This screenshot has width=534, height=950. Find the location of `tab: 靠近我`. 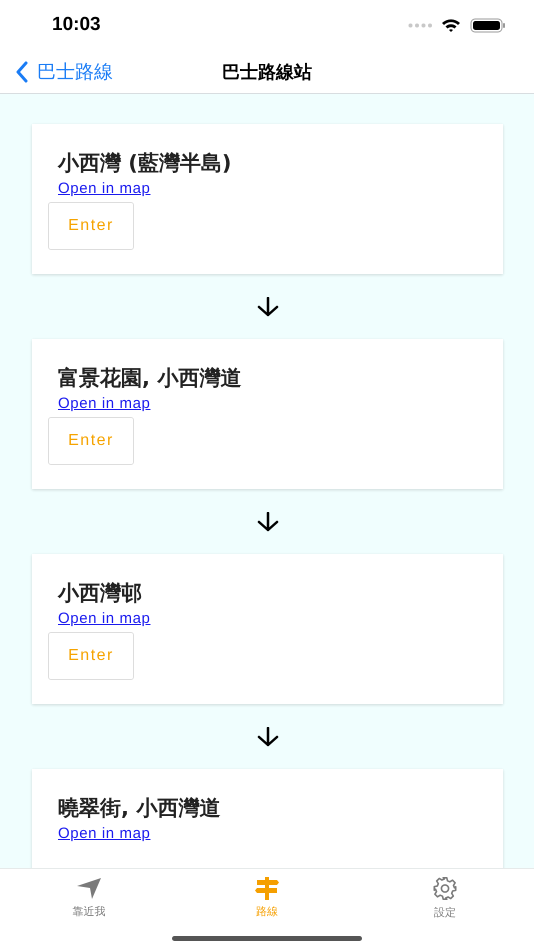

tab: 靠近我 is located at coordinates (89, 895).